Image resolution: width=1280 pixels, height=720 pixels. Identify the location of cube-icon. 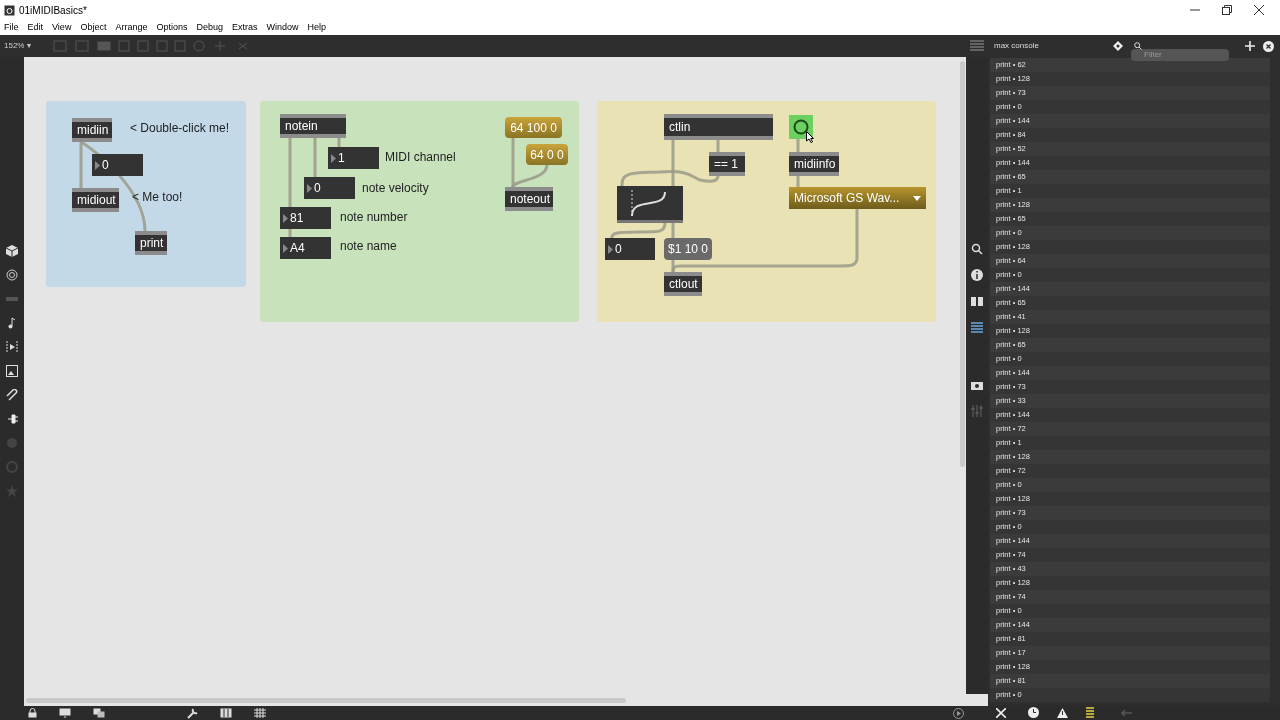
(12, 251).